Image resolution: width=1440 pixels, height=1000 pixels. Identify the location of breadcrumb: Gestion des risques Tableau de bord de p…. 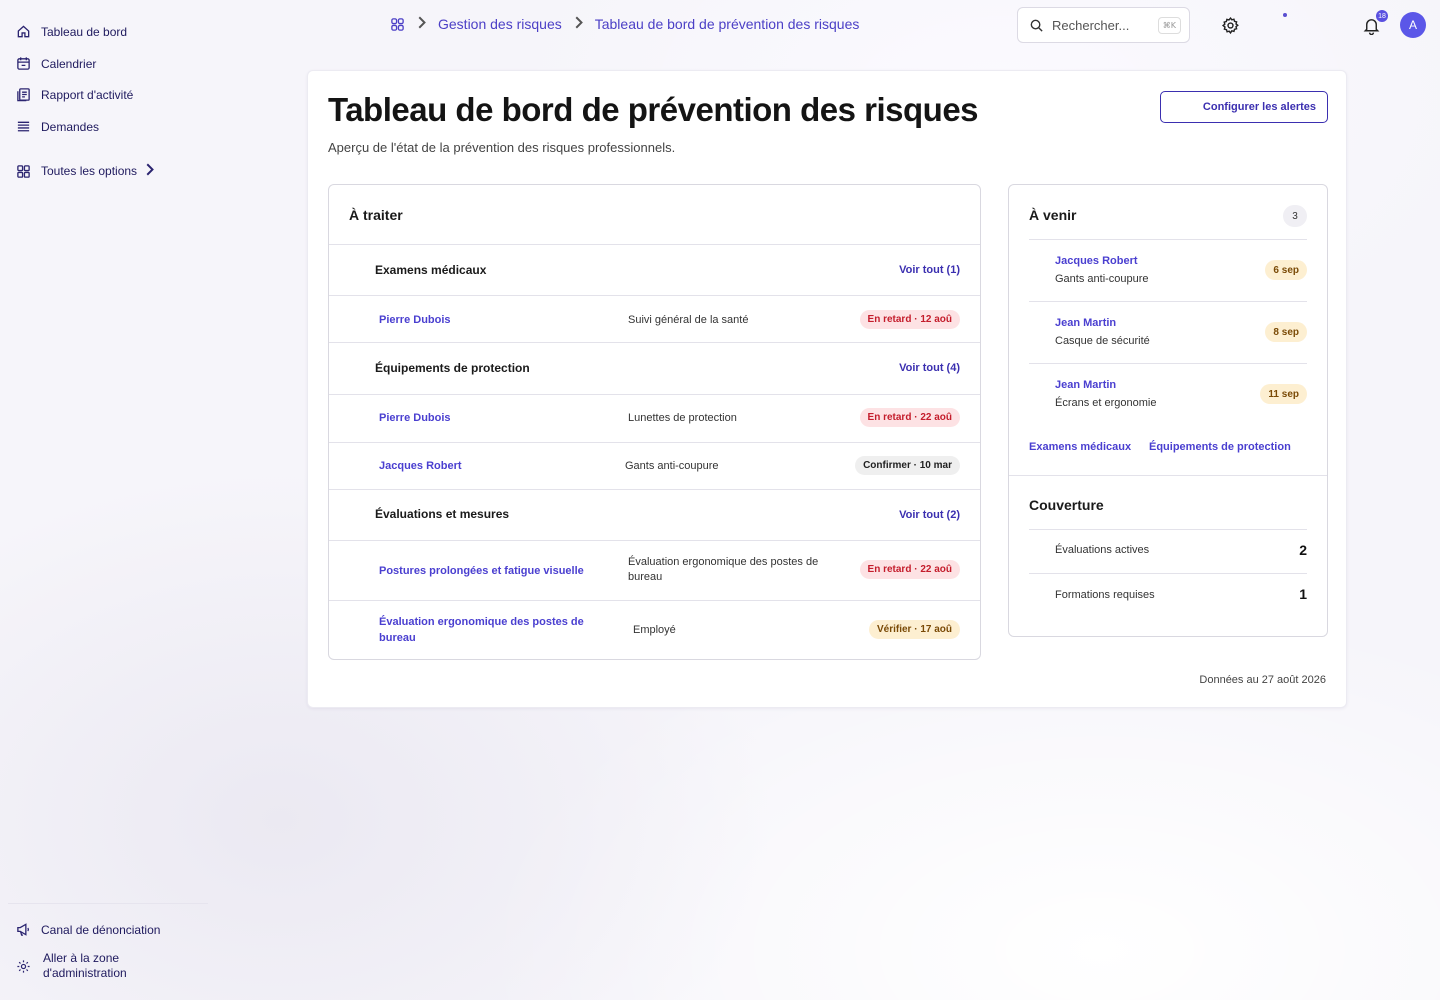
(624, 24).